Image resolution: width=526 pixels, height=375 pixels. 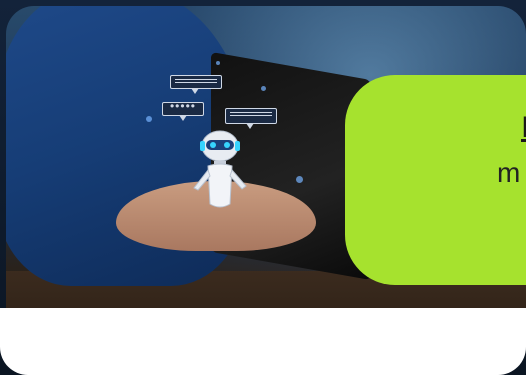 I want to click on callout-body: m, so click(x=509, y=172).